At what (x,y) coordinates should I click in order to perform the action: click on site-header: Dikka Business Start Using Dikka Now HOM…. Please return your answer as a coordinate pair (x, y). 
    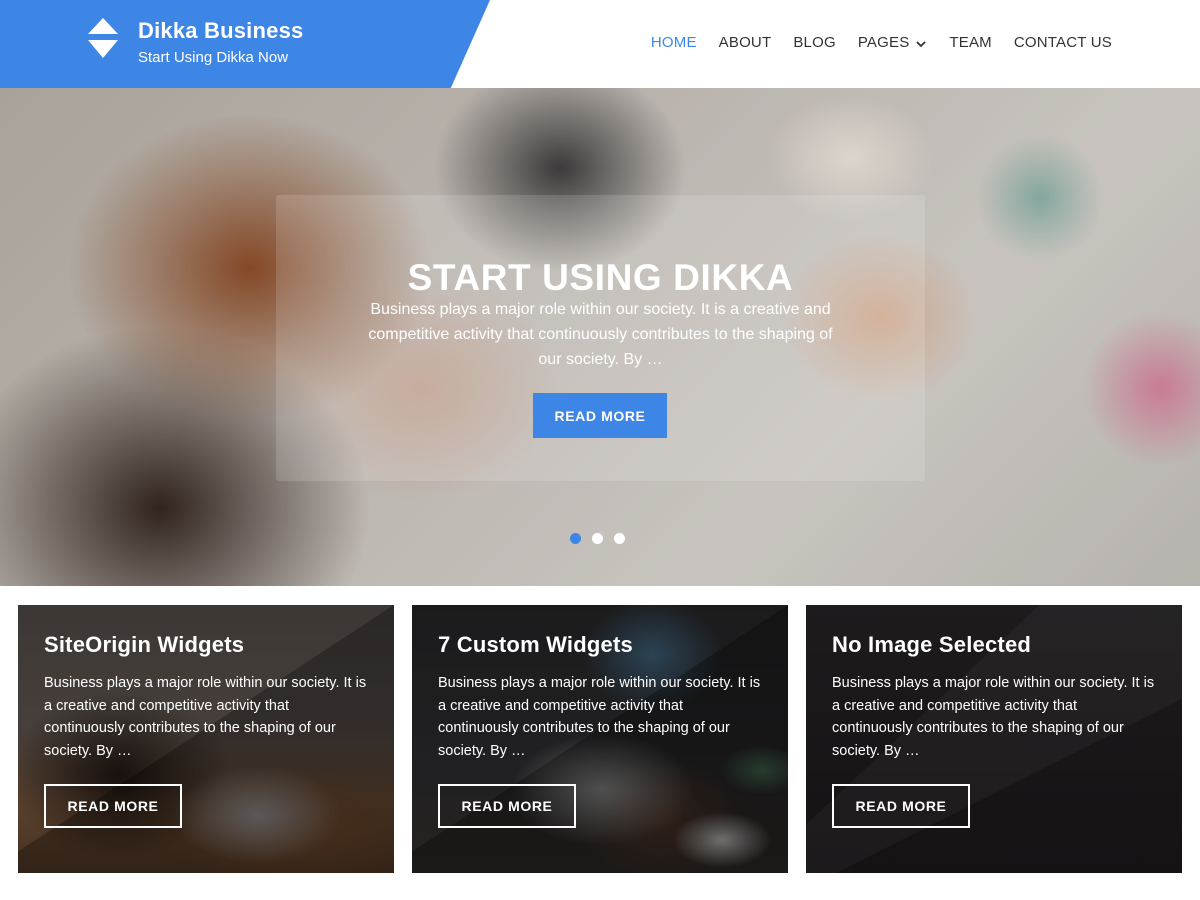
    Looking at the image, I should click on (600, 44).